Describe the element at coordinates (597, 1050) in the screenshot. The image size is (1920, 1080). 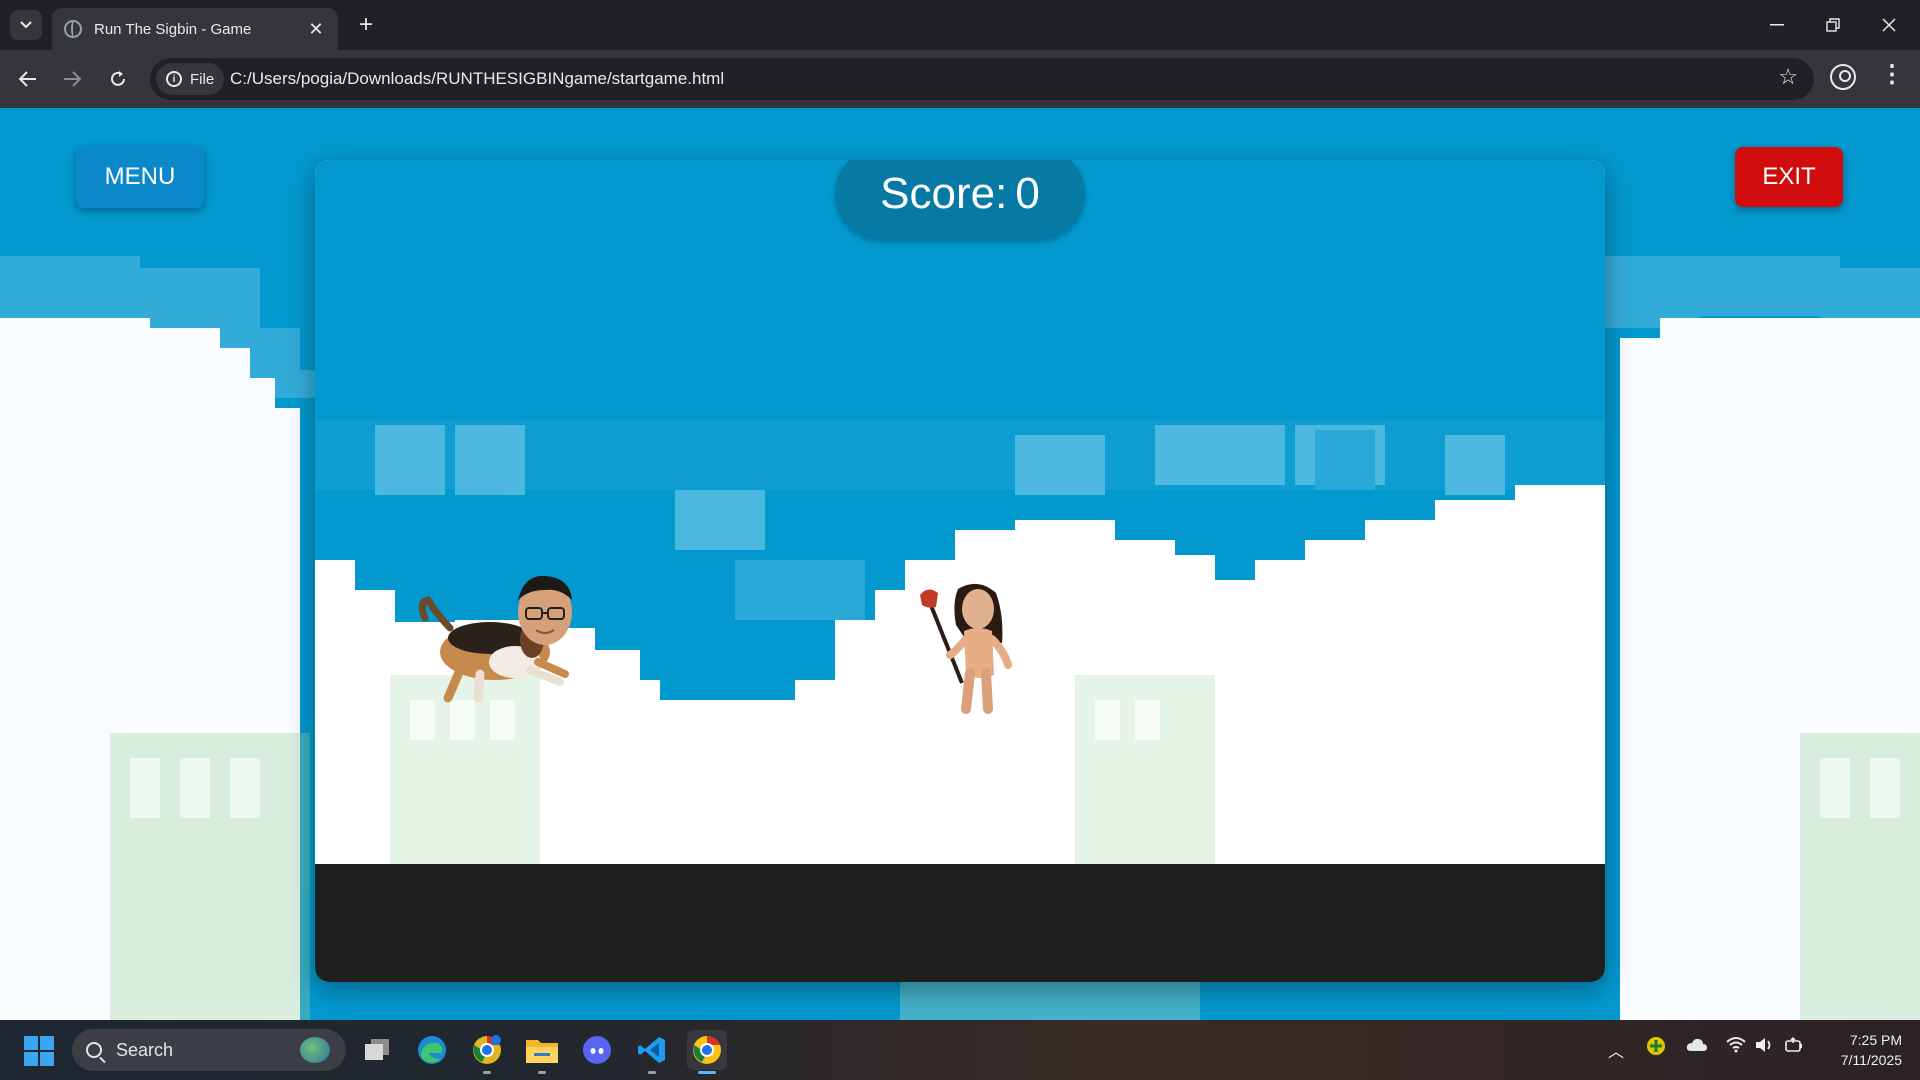
I see `discord-icon` at that location.